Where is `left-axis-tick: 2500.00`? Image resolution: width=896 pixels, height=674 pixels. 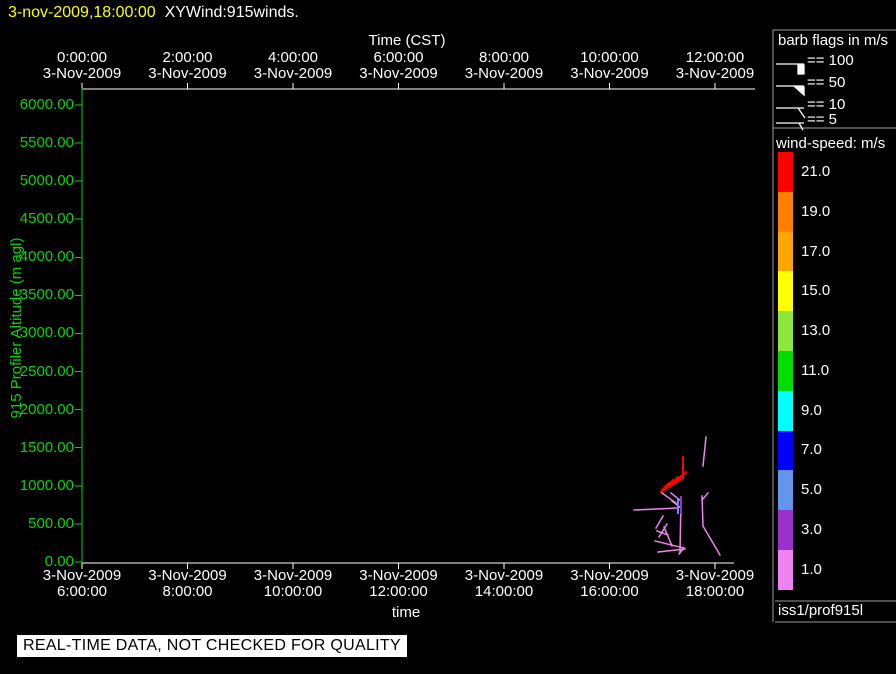
left-axis-tick: 2500.00 is located at coordinates (46, 371).